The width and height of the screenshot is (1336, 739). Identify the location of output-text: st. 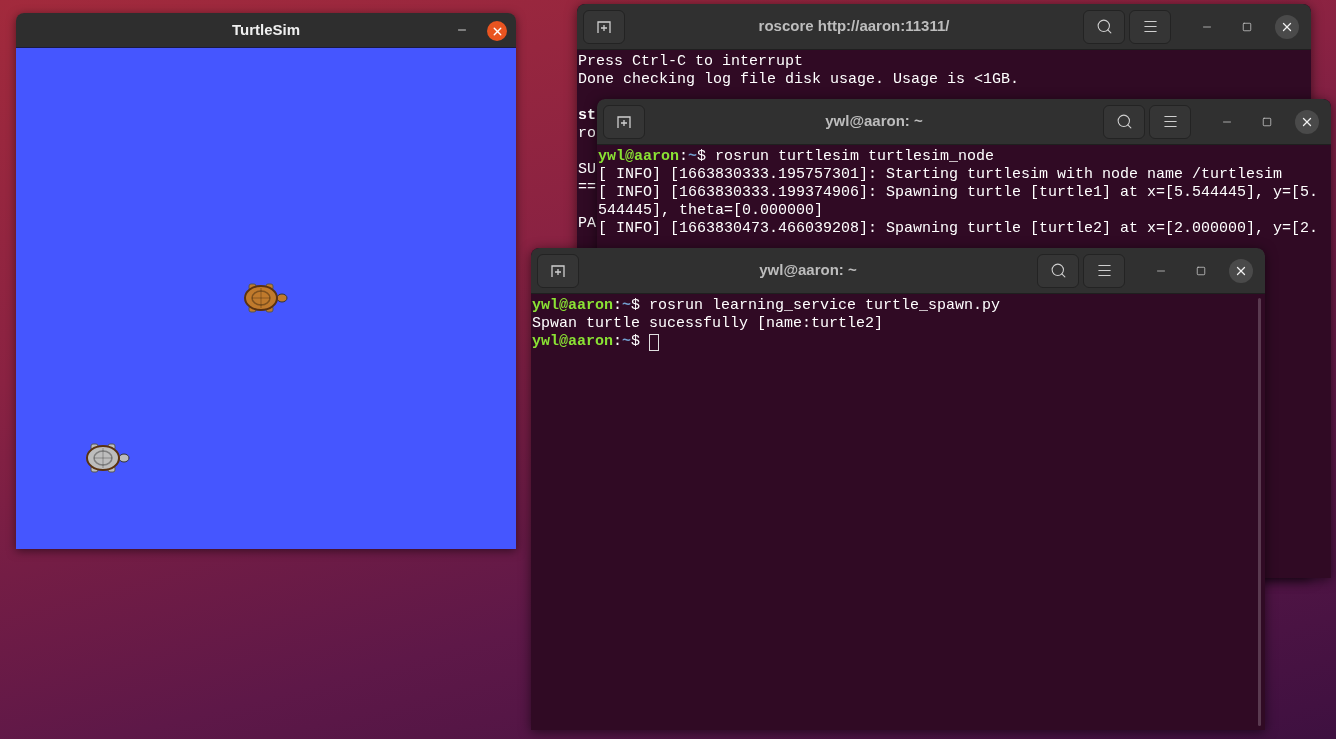
(587, 115).